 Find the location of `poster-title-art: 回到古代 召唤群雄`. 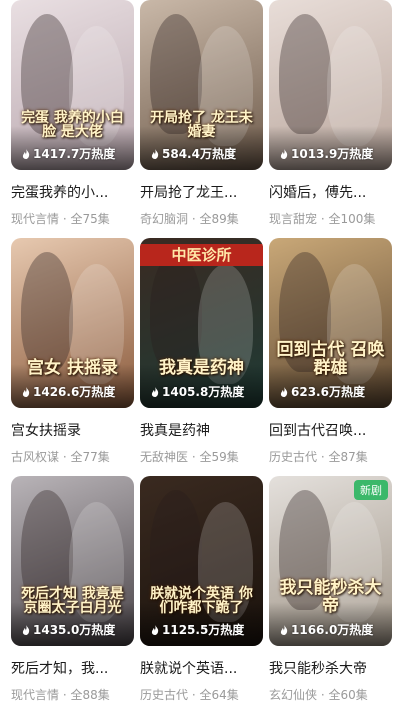

poster-title-art: 回到古代 召唤群雄 is located at coordinates (330, 359).